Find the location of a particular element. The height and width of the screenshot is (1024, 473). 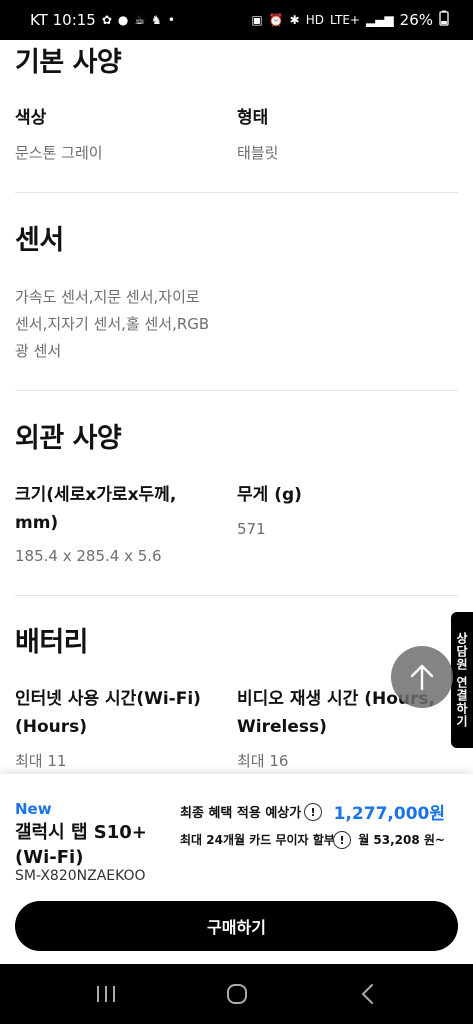

consultant-tab-label: 상담원 연결하기 is located at coordinates (461, 680).